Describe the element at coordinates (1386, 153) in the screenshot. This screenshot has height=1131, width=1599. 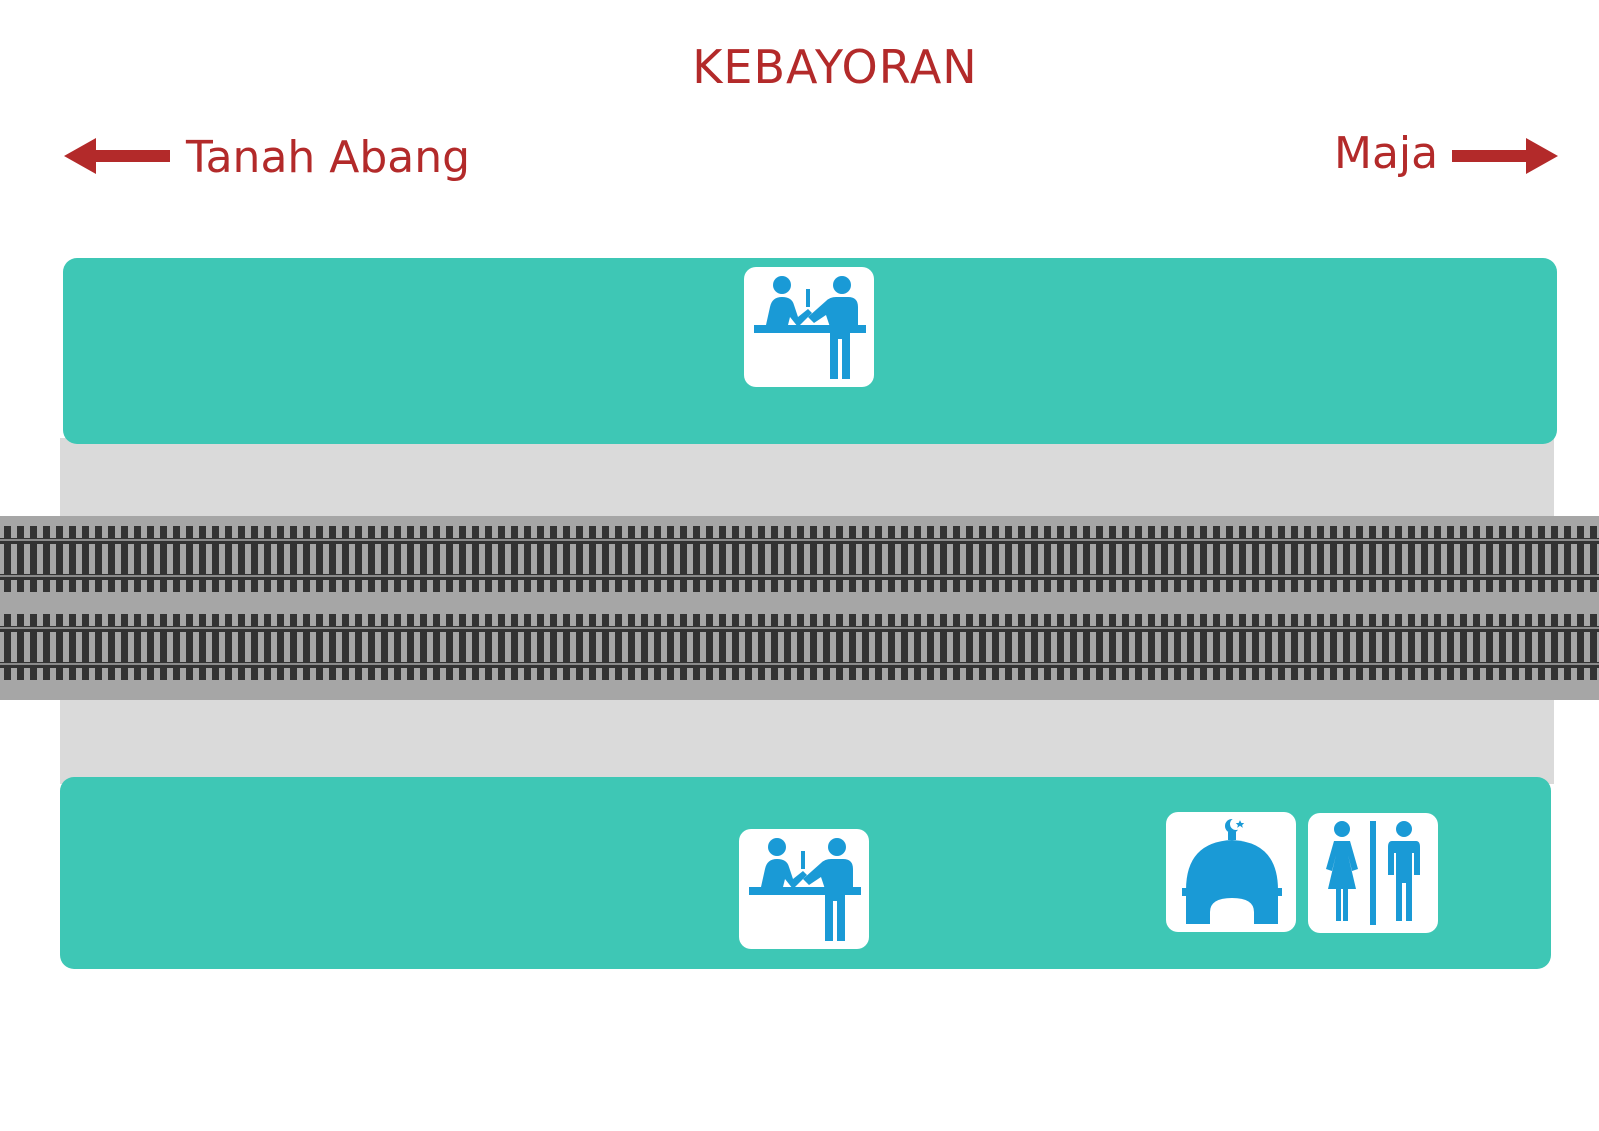
I see `direction-right-label: Maja` at that location.